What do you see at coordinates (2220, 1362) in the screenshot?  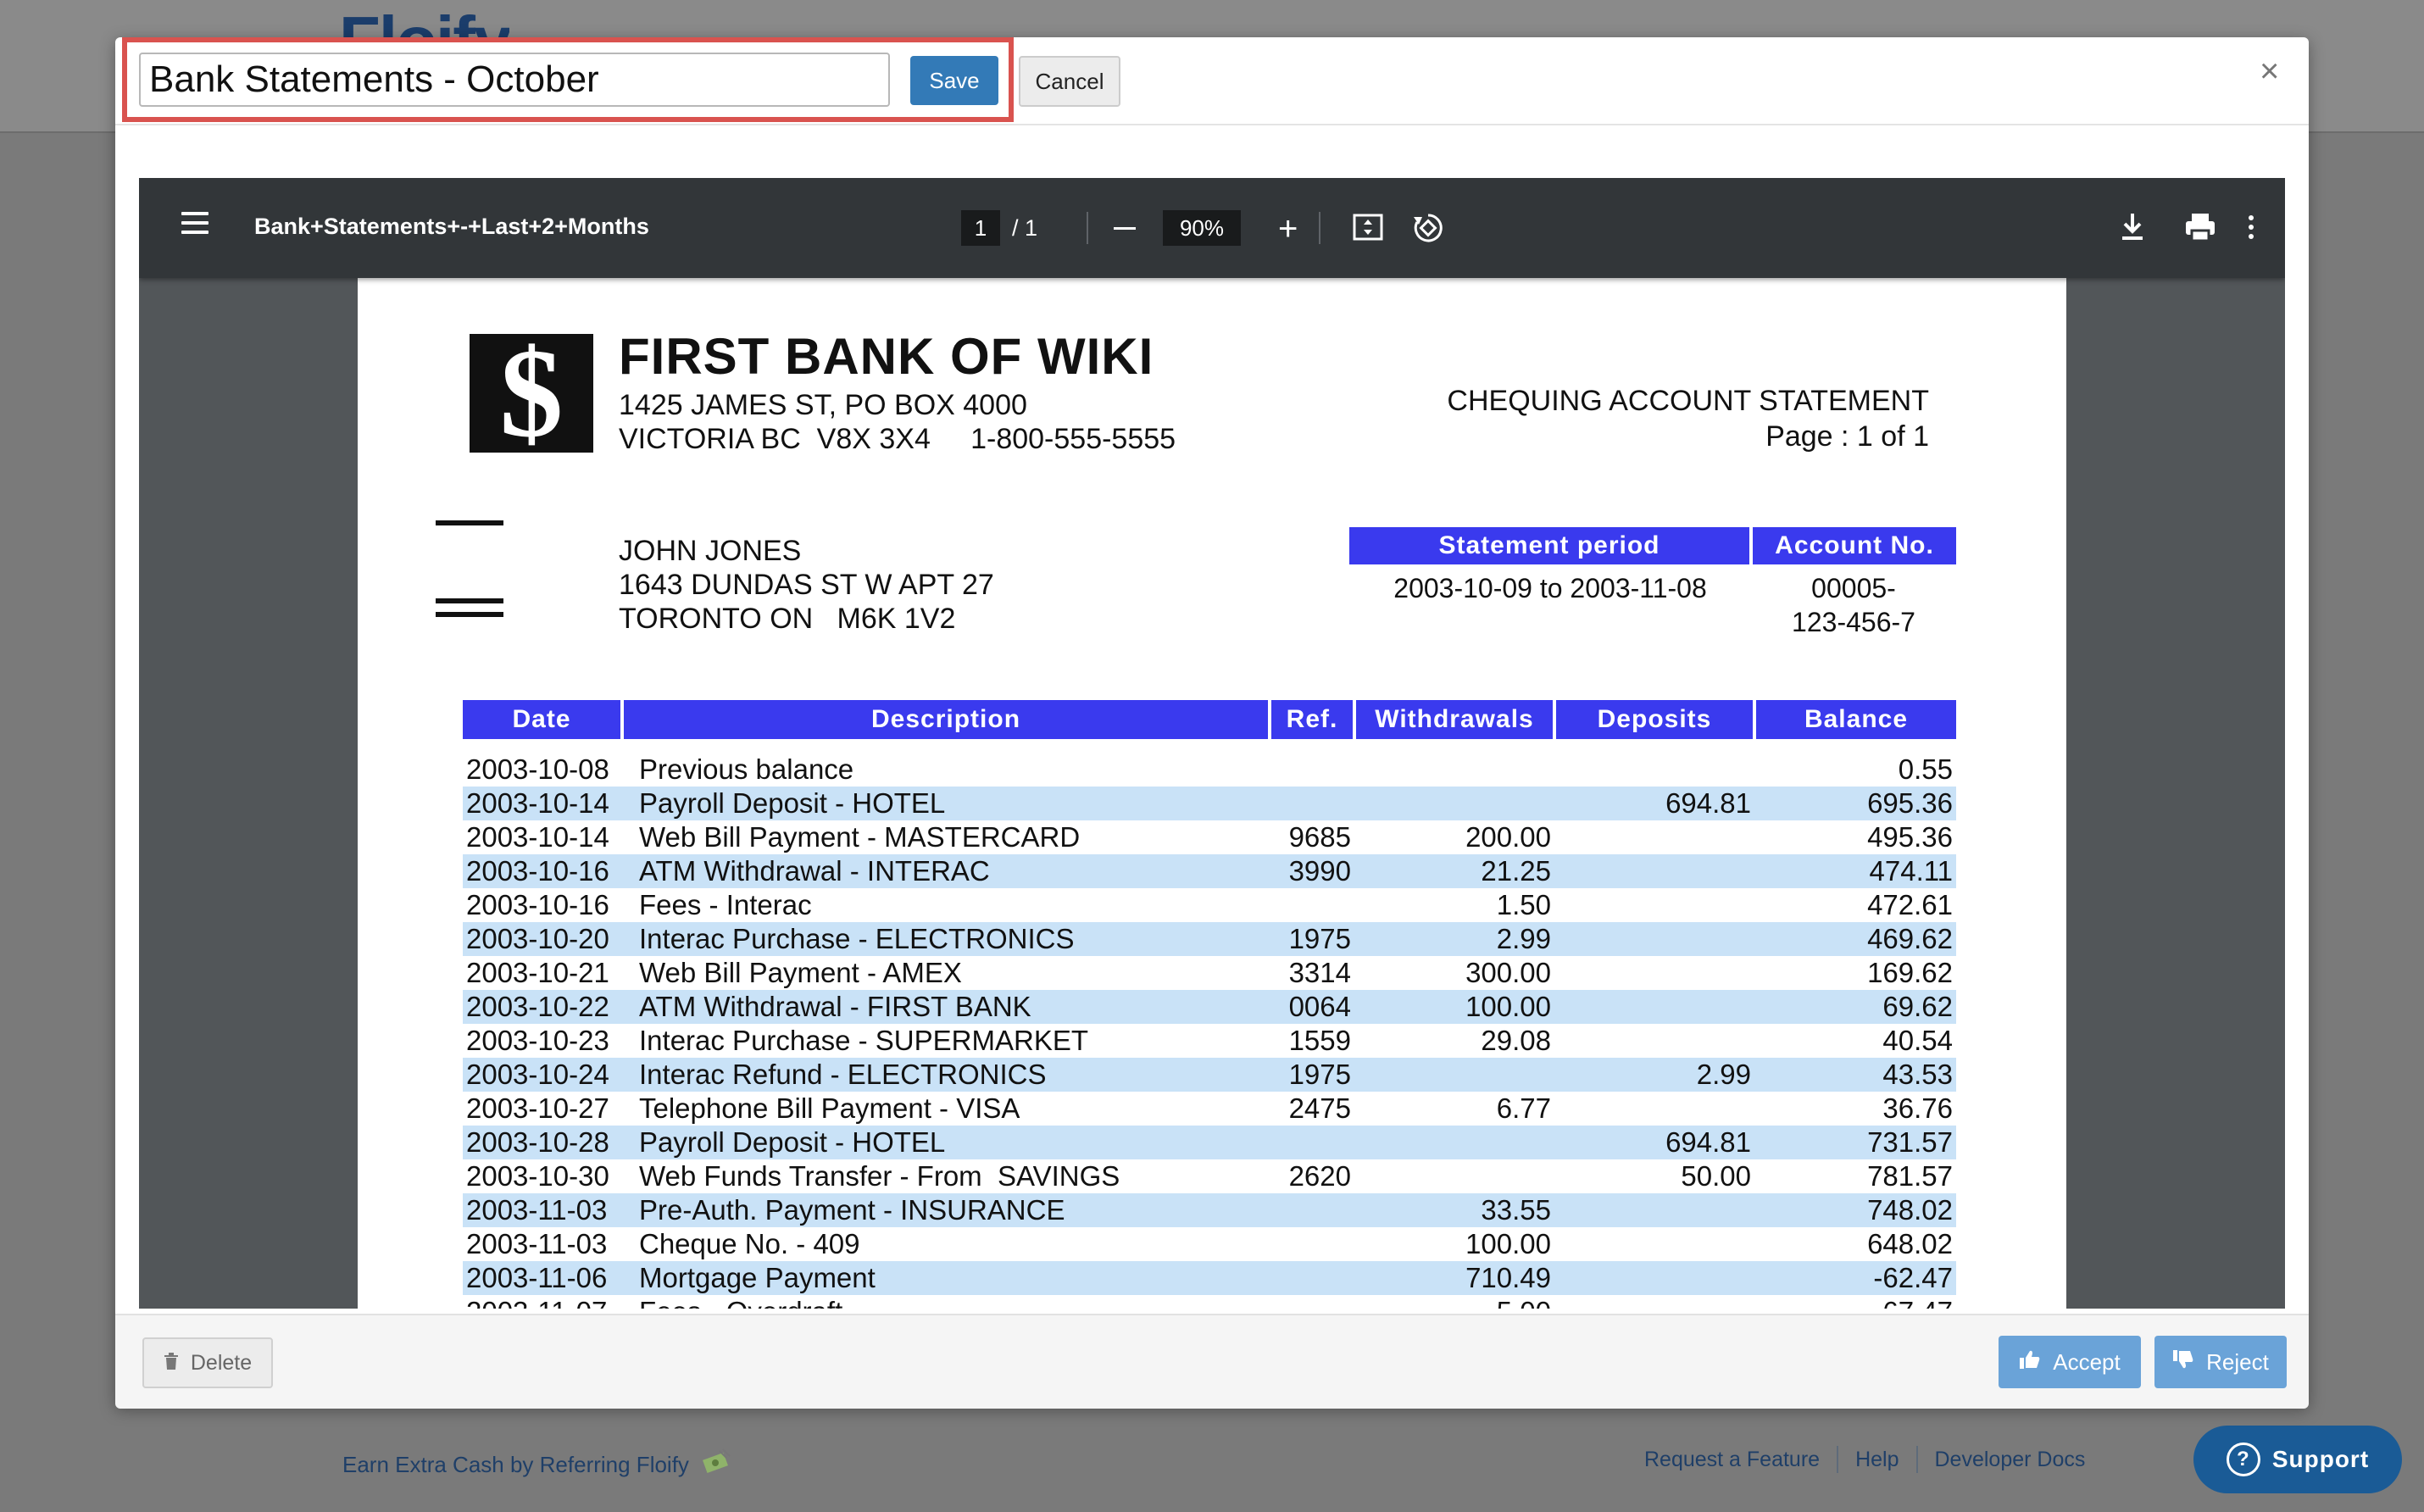 I see `reject-button: Reject` at bounding box center [2220, 1362].